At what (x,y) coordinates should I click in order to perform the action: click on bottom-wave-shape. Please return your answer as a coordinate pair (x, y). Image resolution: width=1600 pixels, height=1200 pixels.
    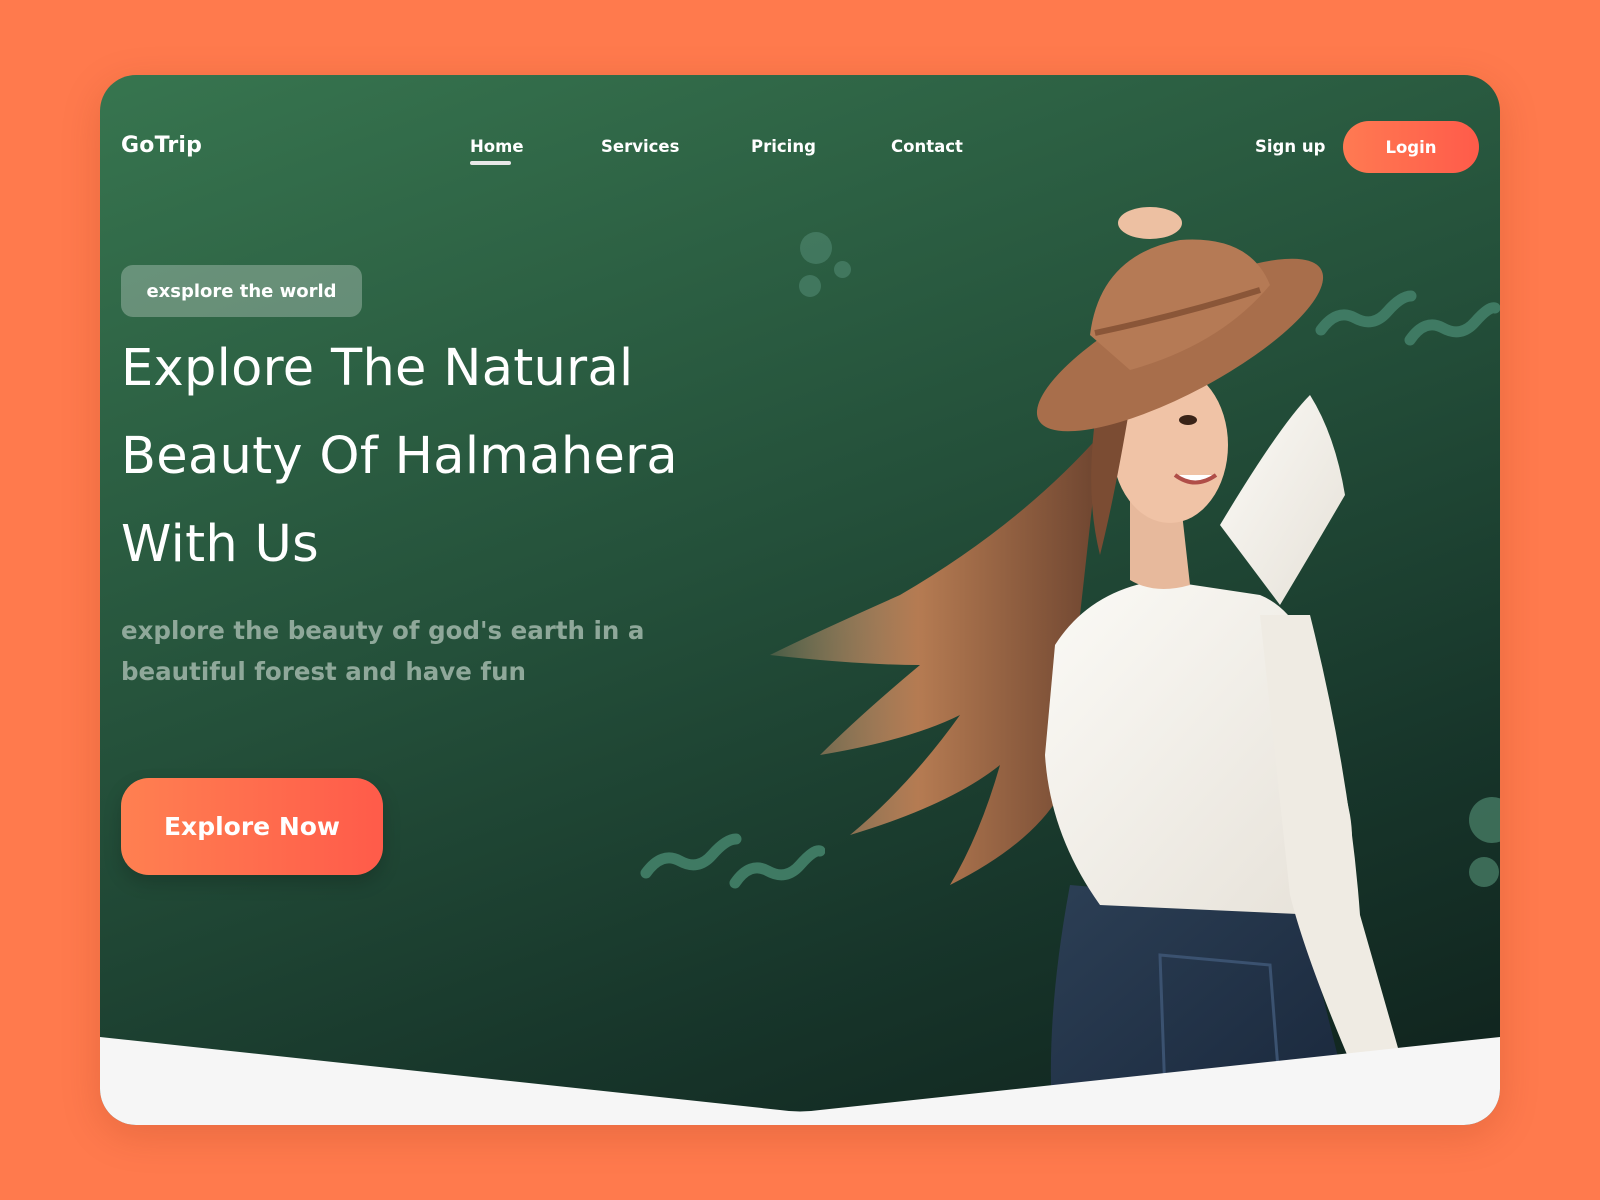
    Looking at the image, I should click on (800, 1081).